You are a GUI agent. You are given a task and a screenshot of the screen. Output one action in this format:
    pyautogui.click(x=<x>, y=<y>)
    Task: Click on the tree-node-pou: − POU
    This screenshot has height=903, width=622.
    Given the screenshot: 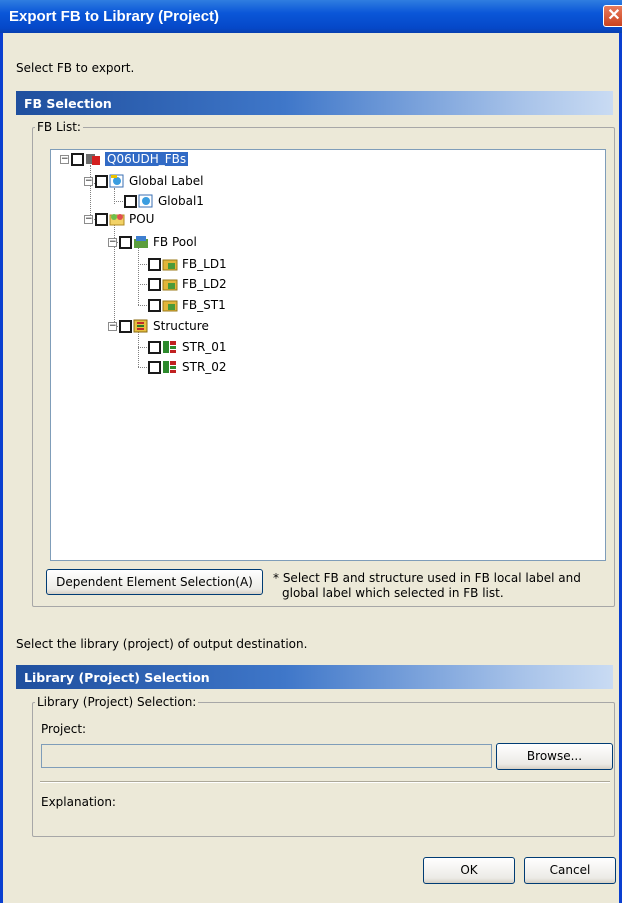 What is the action you would take?
    pyautogui.click(x=119, y=219)
    